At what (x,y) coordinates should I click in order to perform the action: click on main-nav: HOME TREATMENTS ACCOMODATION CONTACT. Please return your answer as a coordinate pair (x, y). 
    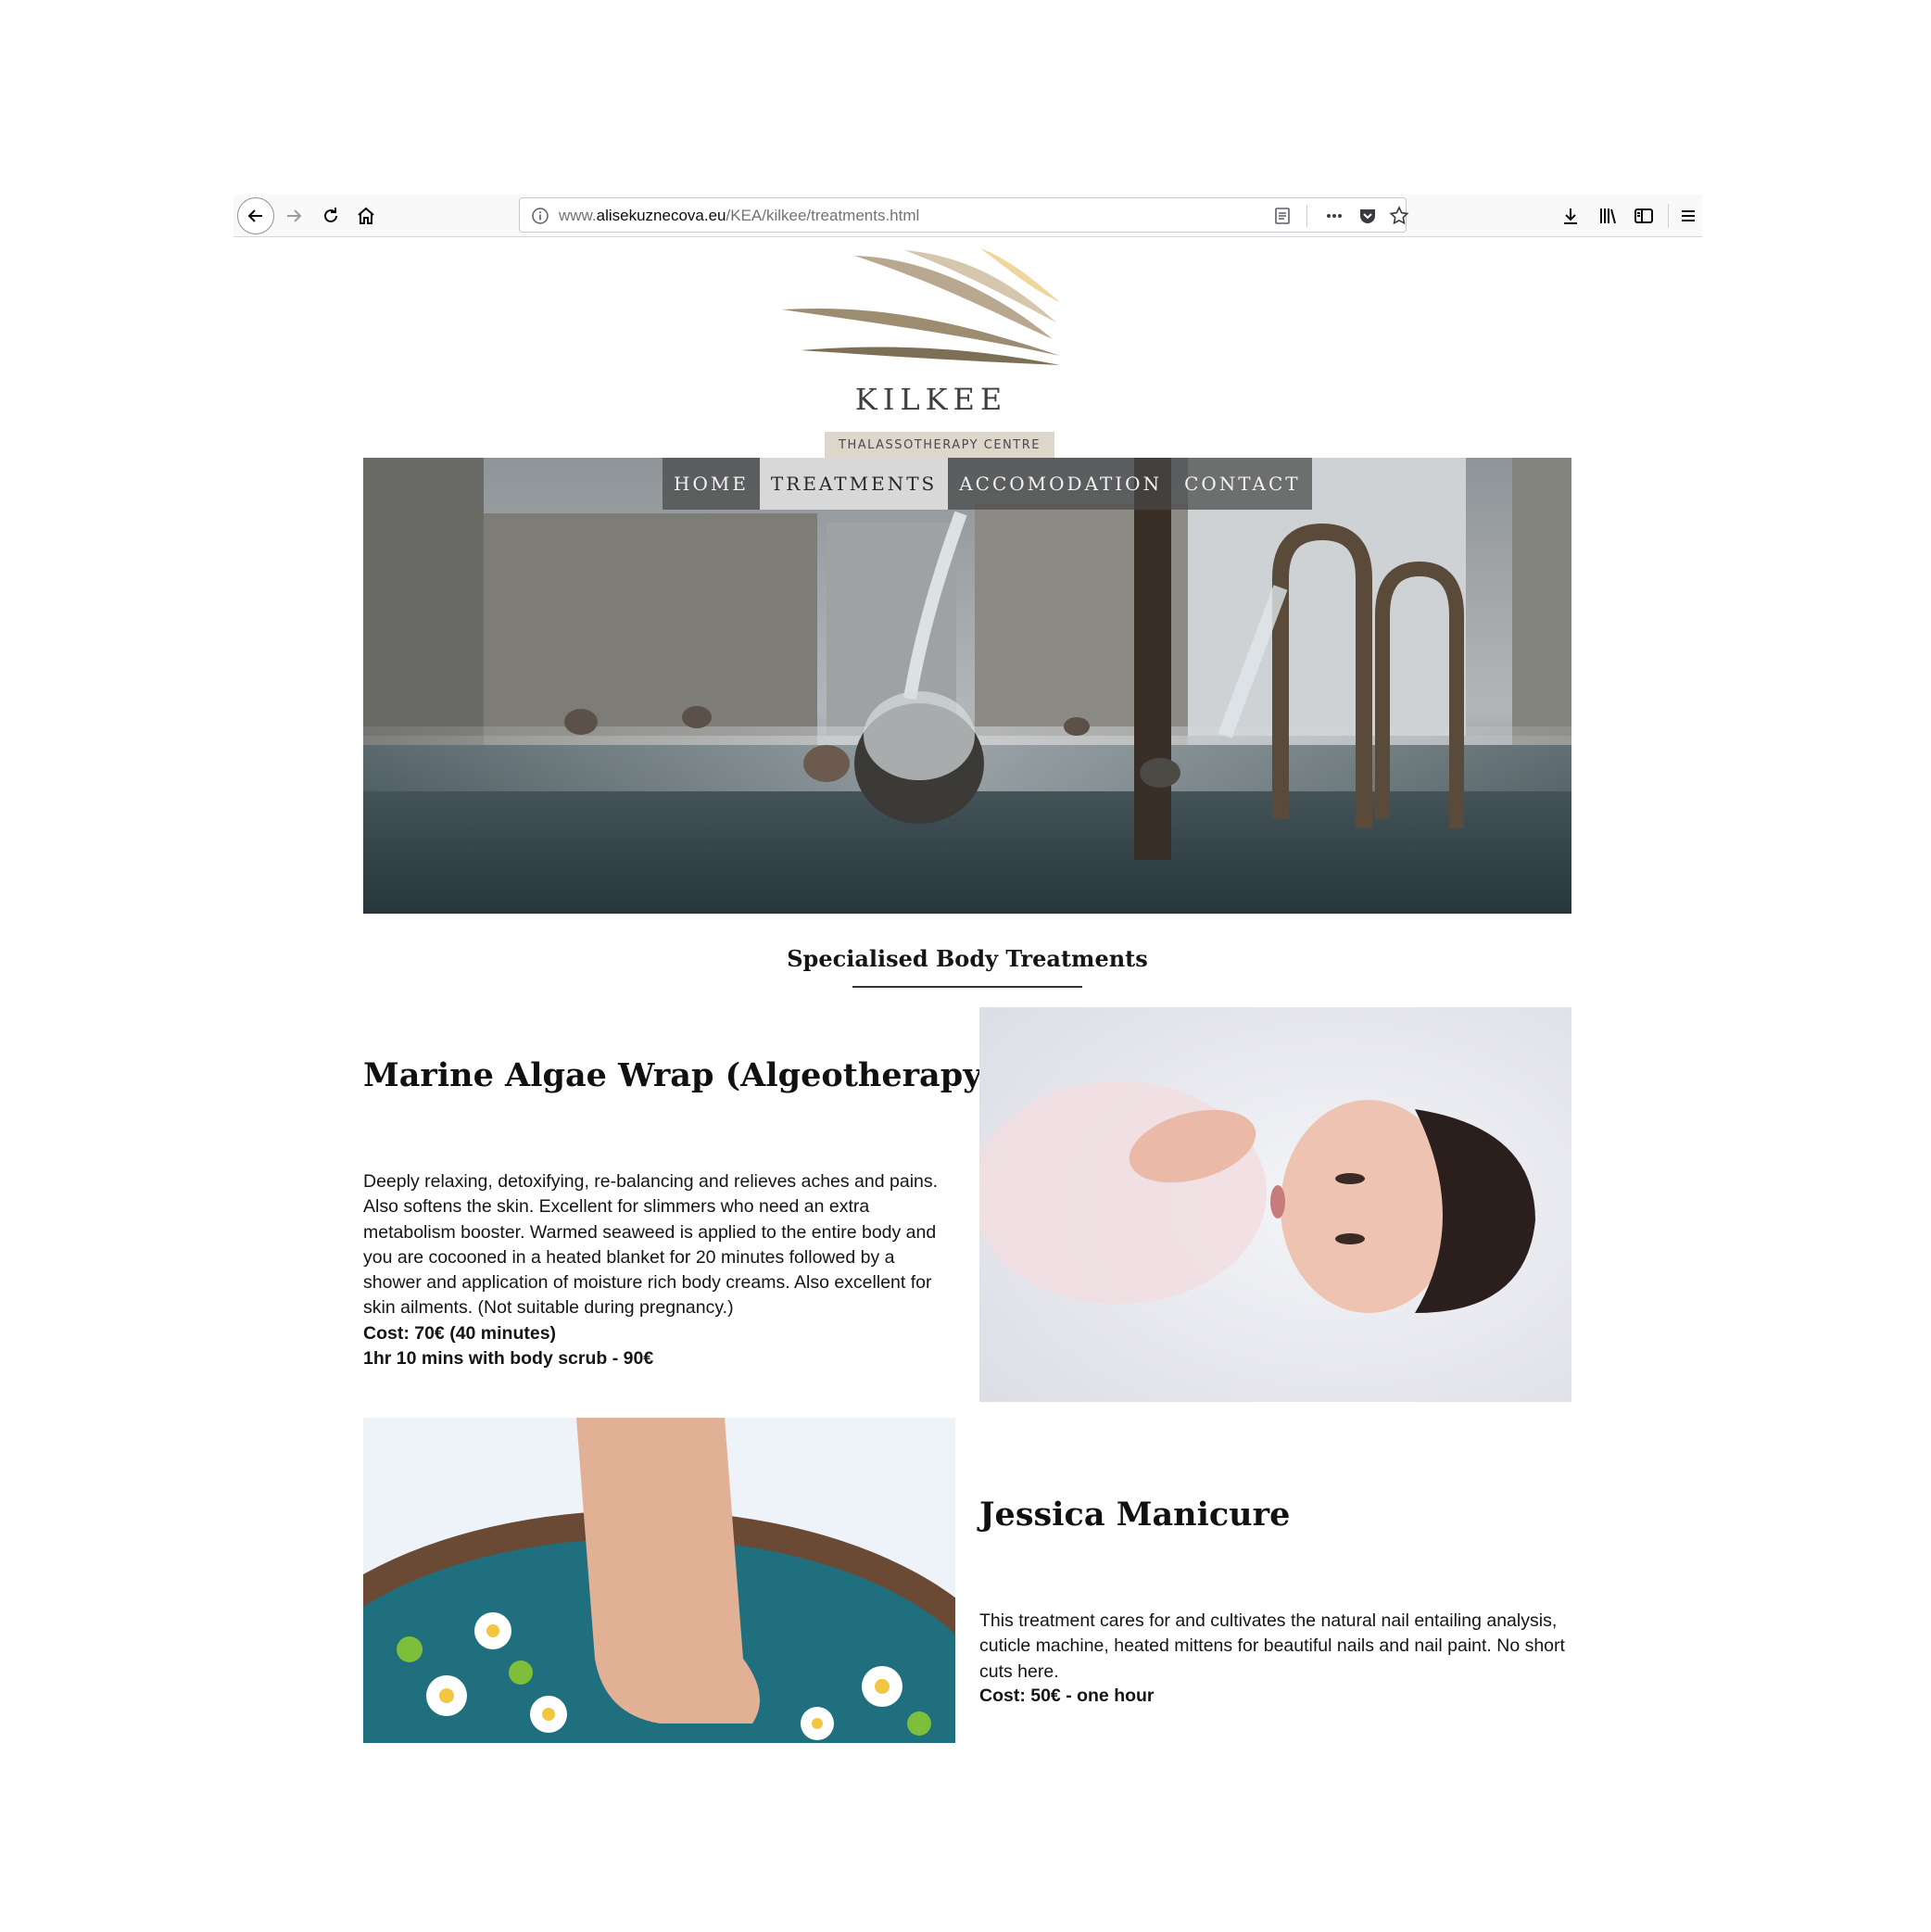
    Looking at the image, I should click on (988, 484).